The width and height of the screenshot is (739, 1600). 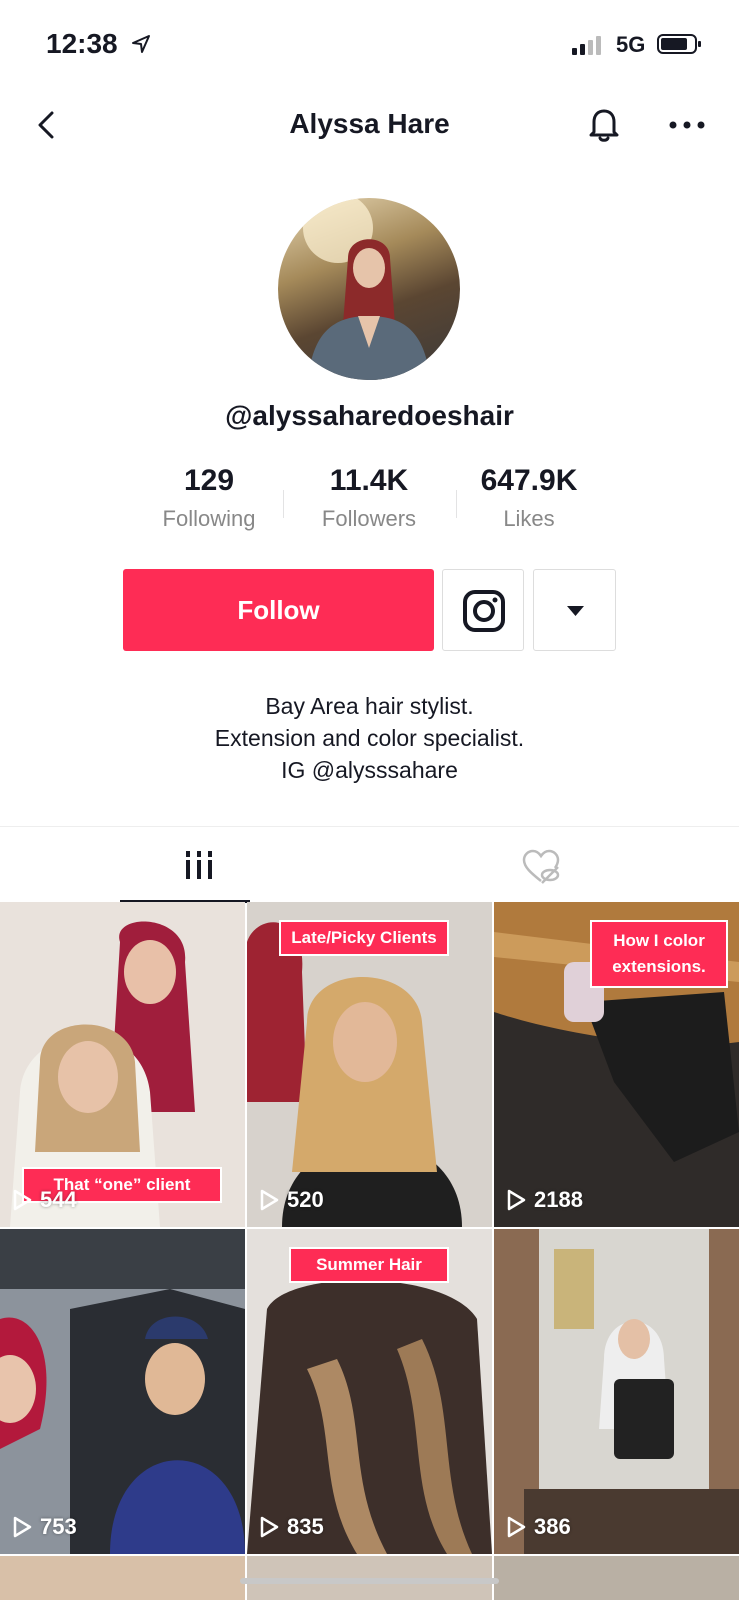 I want to click on view-count: 544, so click(x=44, y=1200).